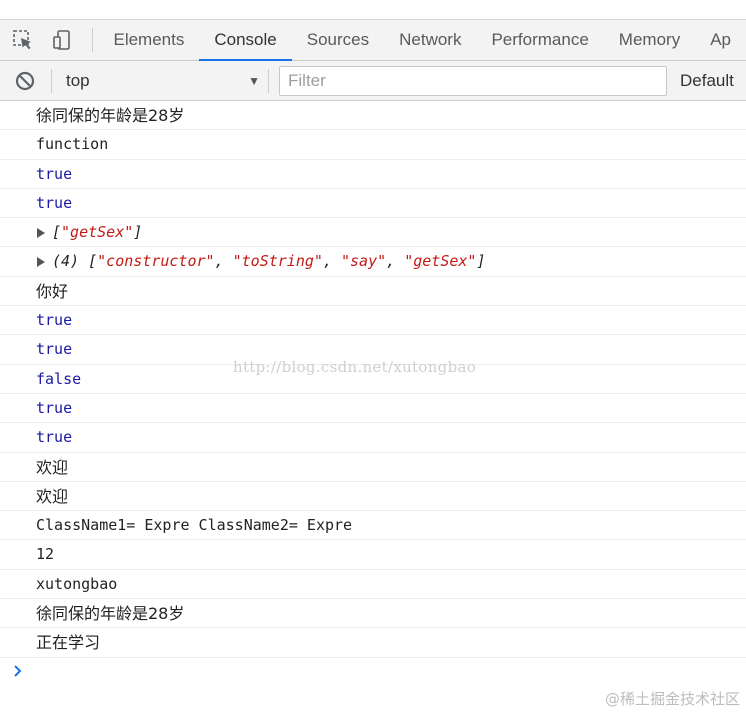 The width and height of the screenshot is (746, 715). Describe the element at coordinates (373, 585) in the screenshot. I see `console-message: xutongbao` at that location.